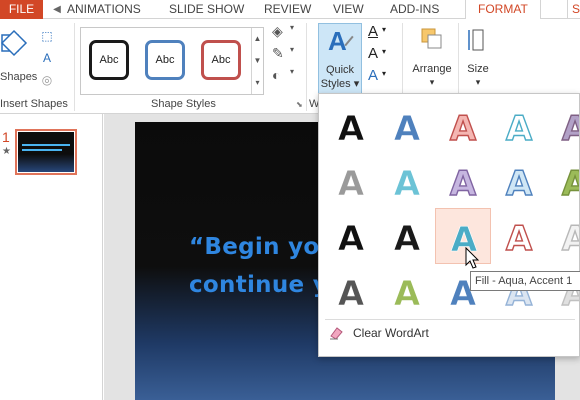 Image resolution: width=580 pixels, height=400 pixels. What do you see at coordinates (47, 58) in the screenshot?
I see `text-box-icon: A` at bounding box center [47, 58].